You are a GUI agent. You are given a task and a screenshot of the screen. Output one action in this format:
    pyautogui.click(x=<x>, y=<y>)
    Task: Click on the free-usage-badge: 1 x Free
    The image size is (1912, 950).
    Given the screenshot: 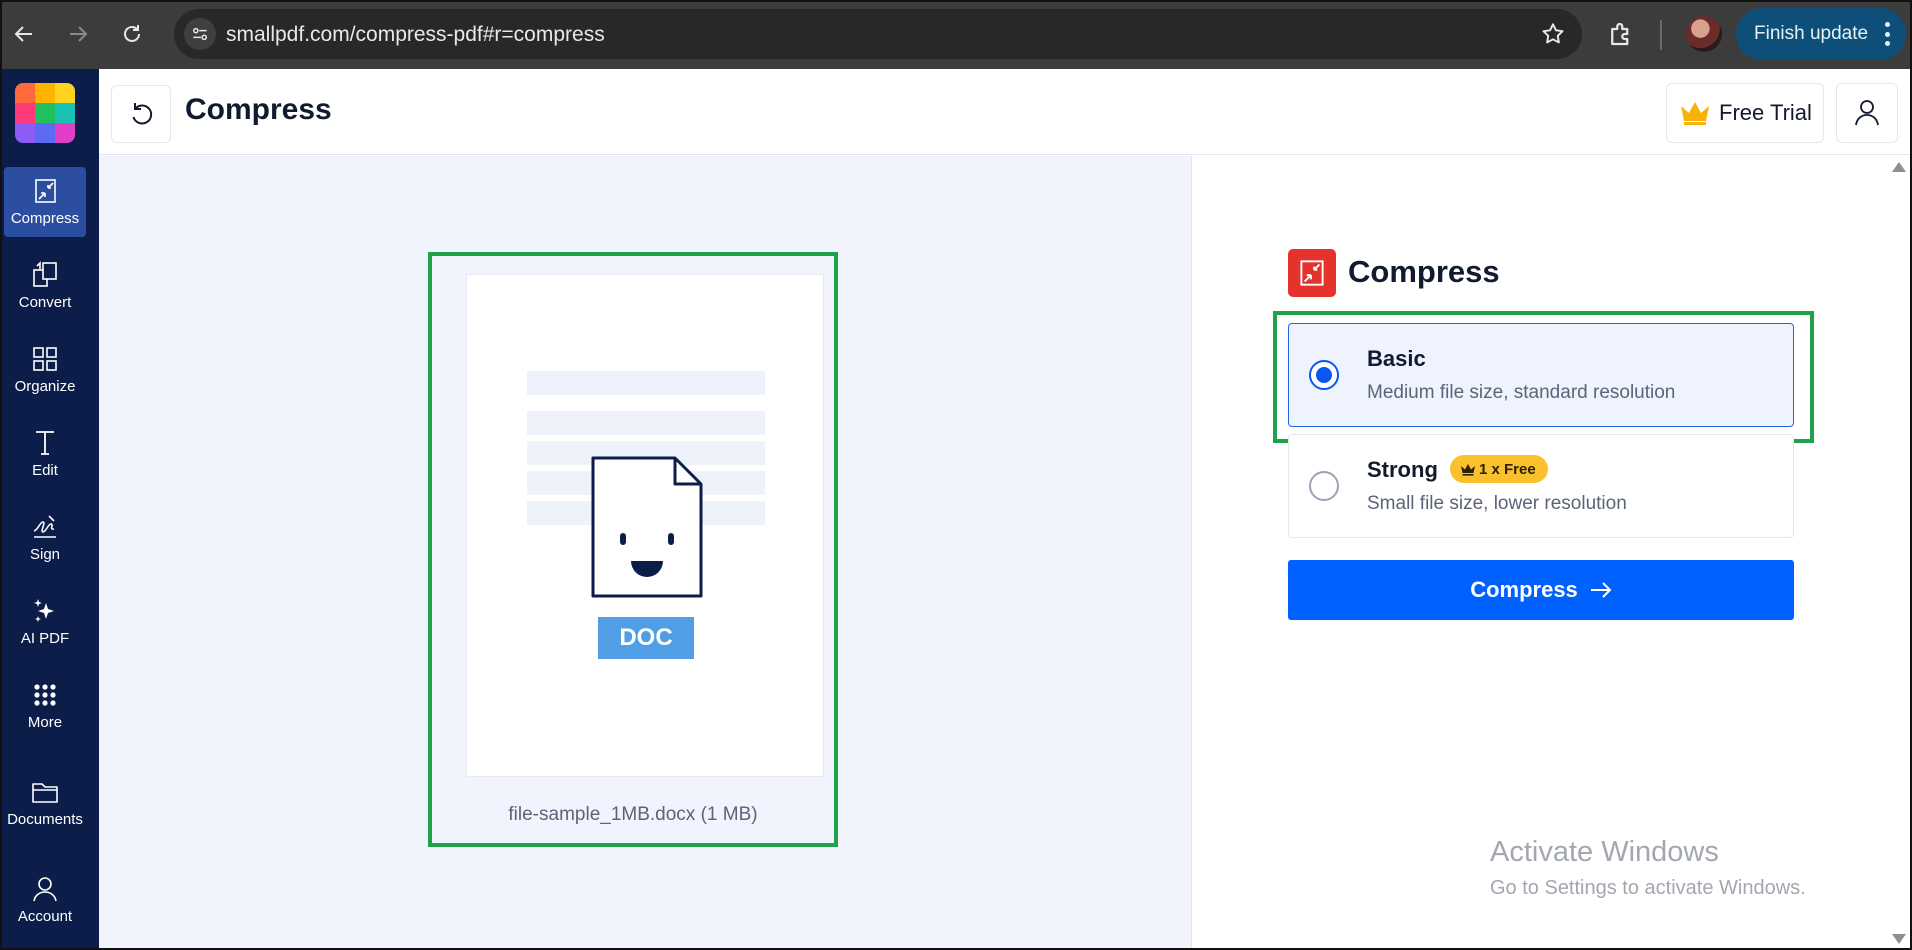 What is the action you would take?
    pyautogui.click(x=1499, y=469)
    